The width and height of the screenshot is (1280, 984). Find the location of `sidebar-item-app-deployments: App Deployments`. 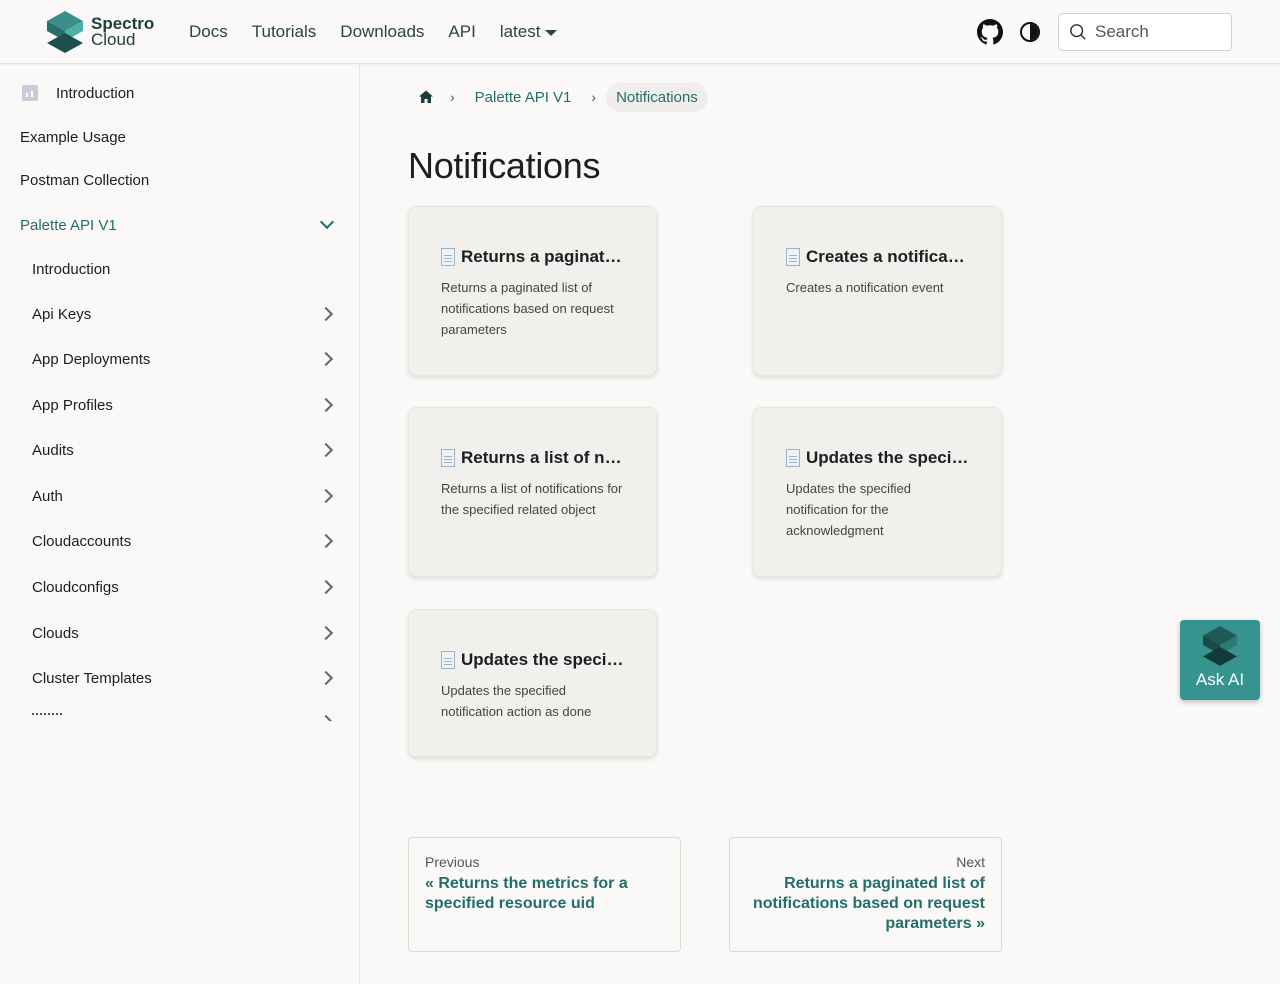

sidebar-item-app-deployments: App Deployments is located at coordinates (179, 359).